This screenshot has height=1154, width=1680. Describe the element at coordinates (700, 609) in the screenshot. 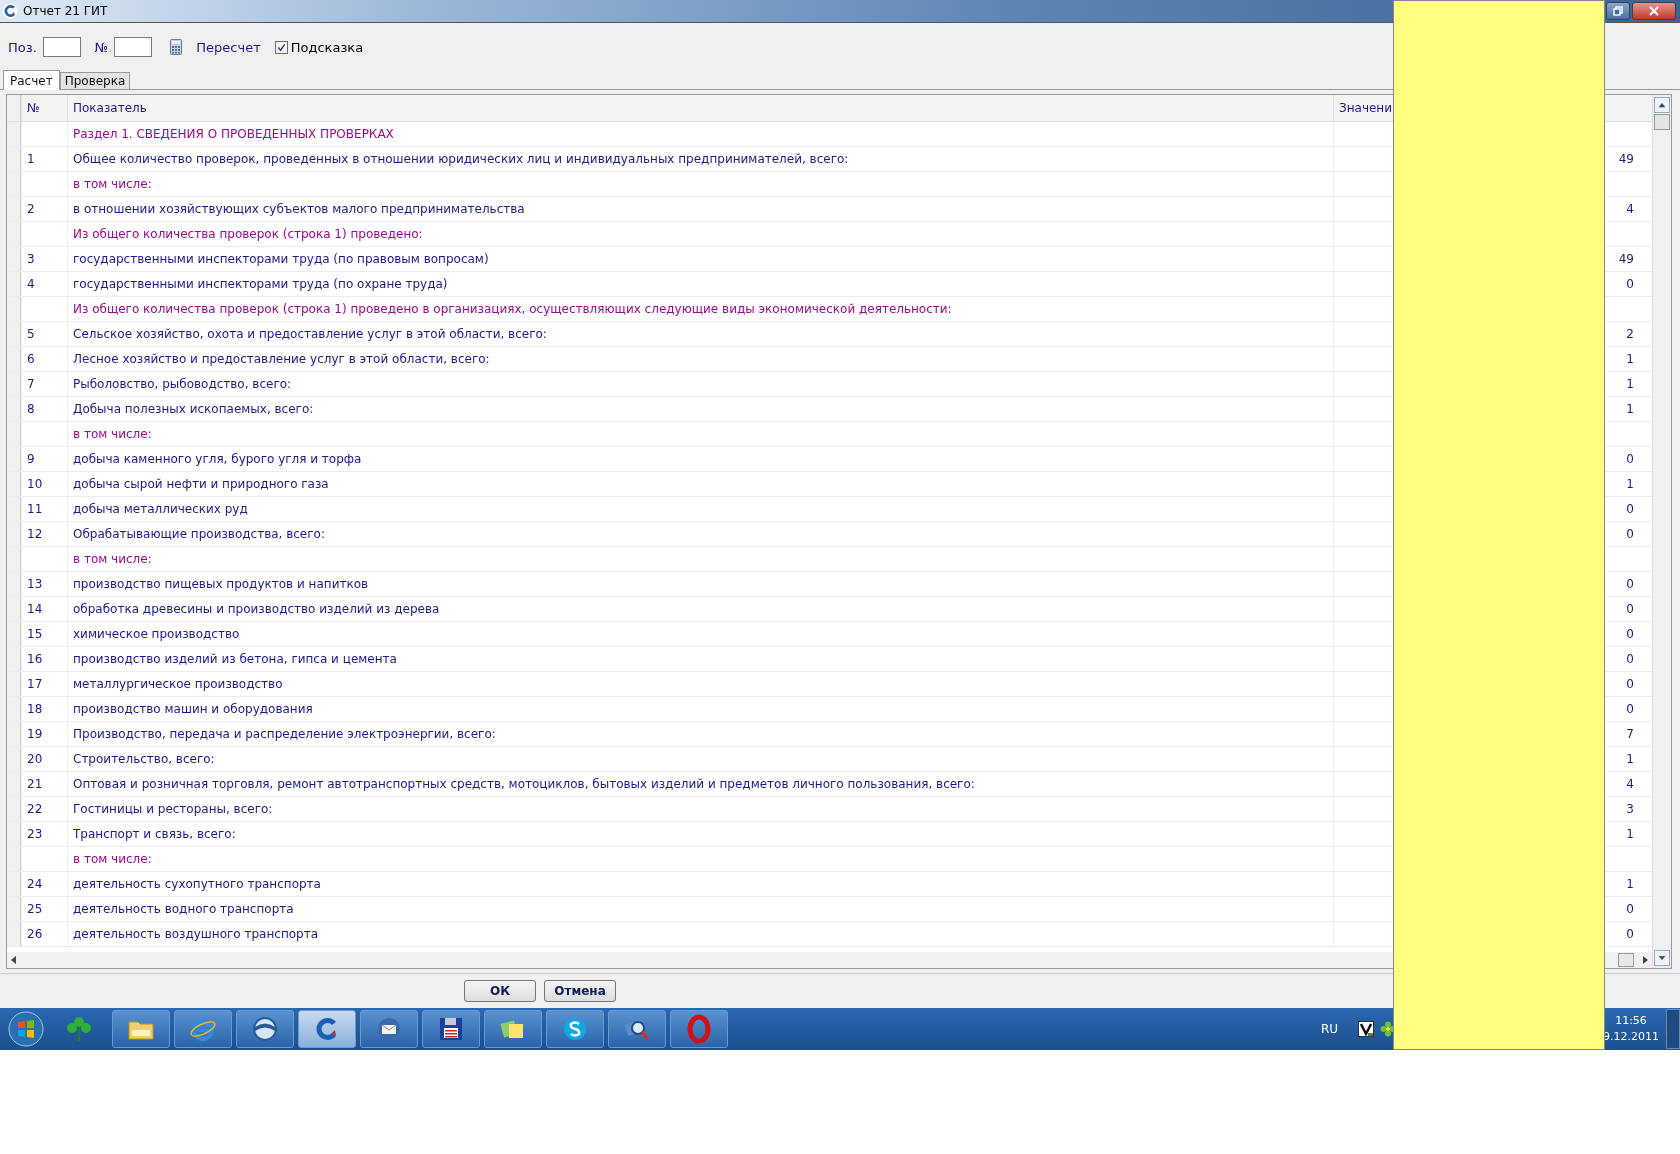

I see `indicator-cell: обработка древесины и производство изделий из дерева` at that location.